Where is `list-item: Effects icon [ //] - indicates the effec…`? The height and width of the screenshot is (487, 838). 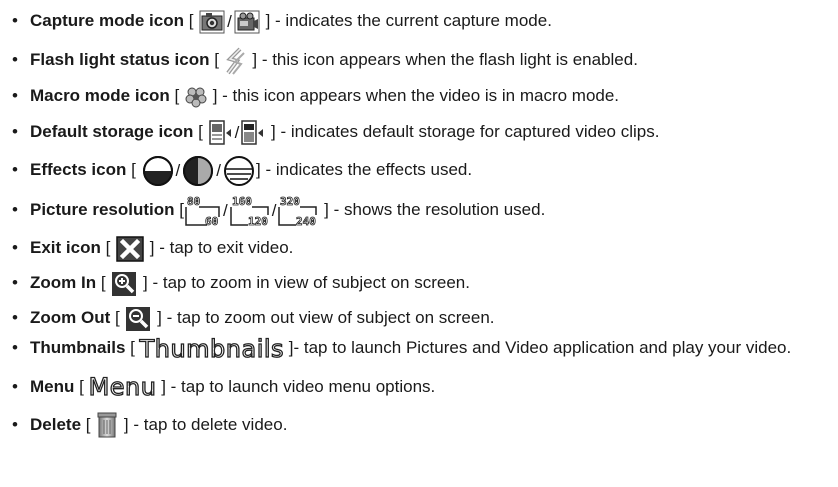
list-item: Effects icon [ //] - indicates the effec… is located at coordinates (420, 170).